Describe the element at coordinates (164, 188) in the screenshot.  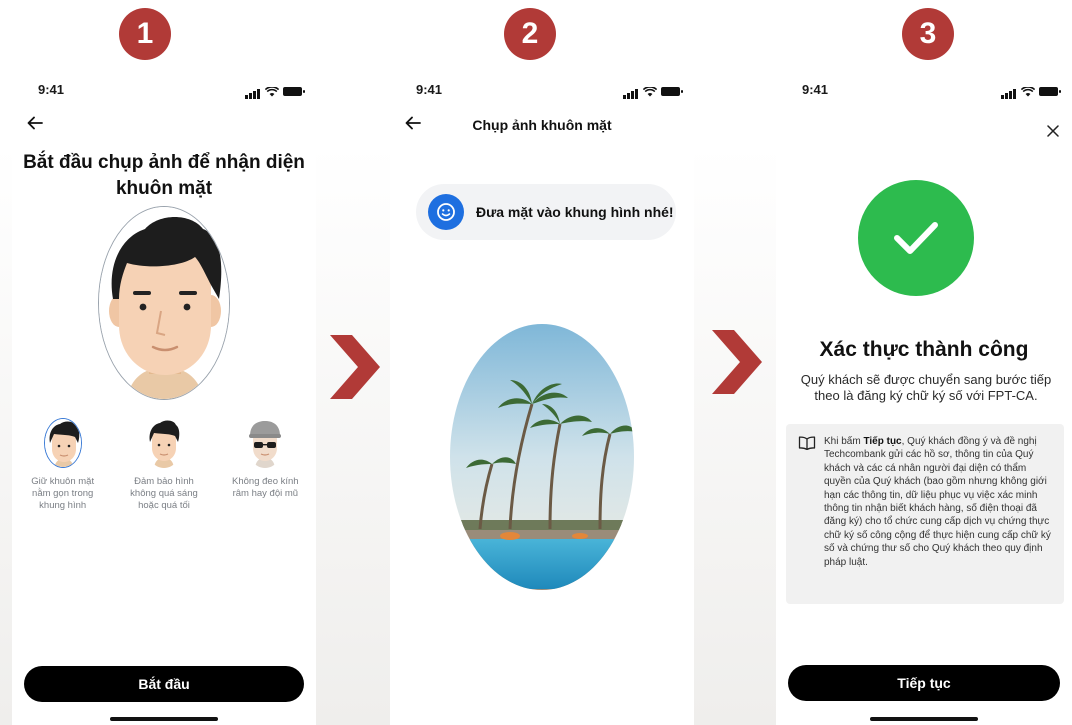
I see `page-title-line-2: khuôn mặt` at that location.